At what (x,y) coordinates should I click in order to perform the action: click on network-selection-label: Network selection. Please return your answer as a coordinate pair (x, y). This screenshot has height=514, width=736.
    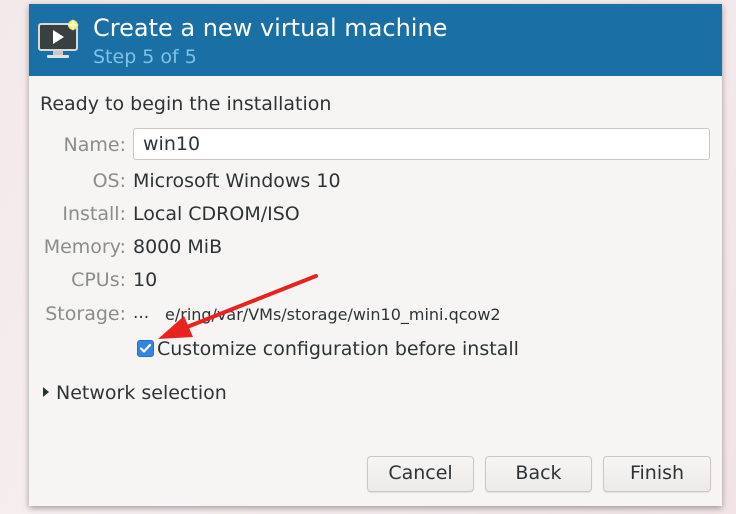
    Looking at the image, I should click on (141, 393).